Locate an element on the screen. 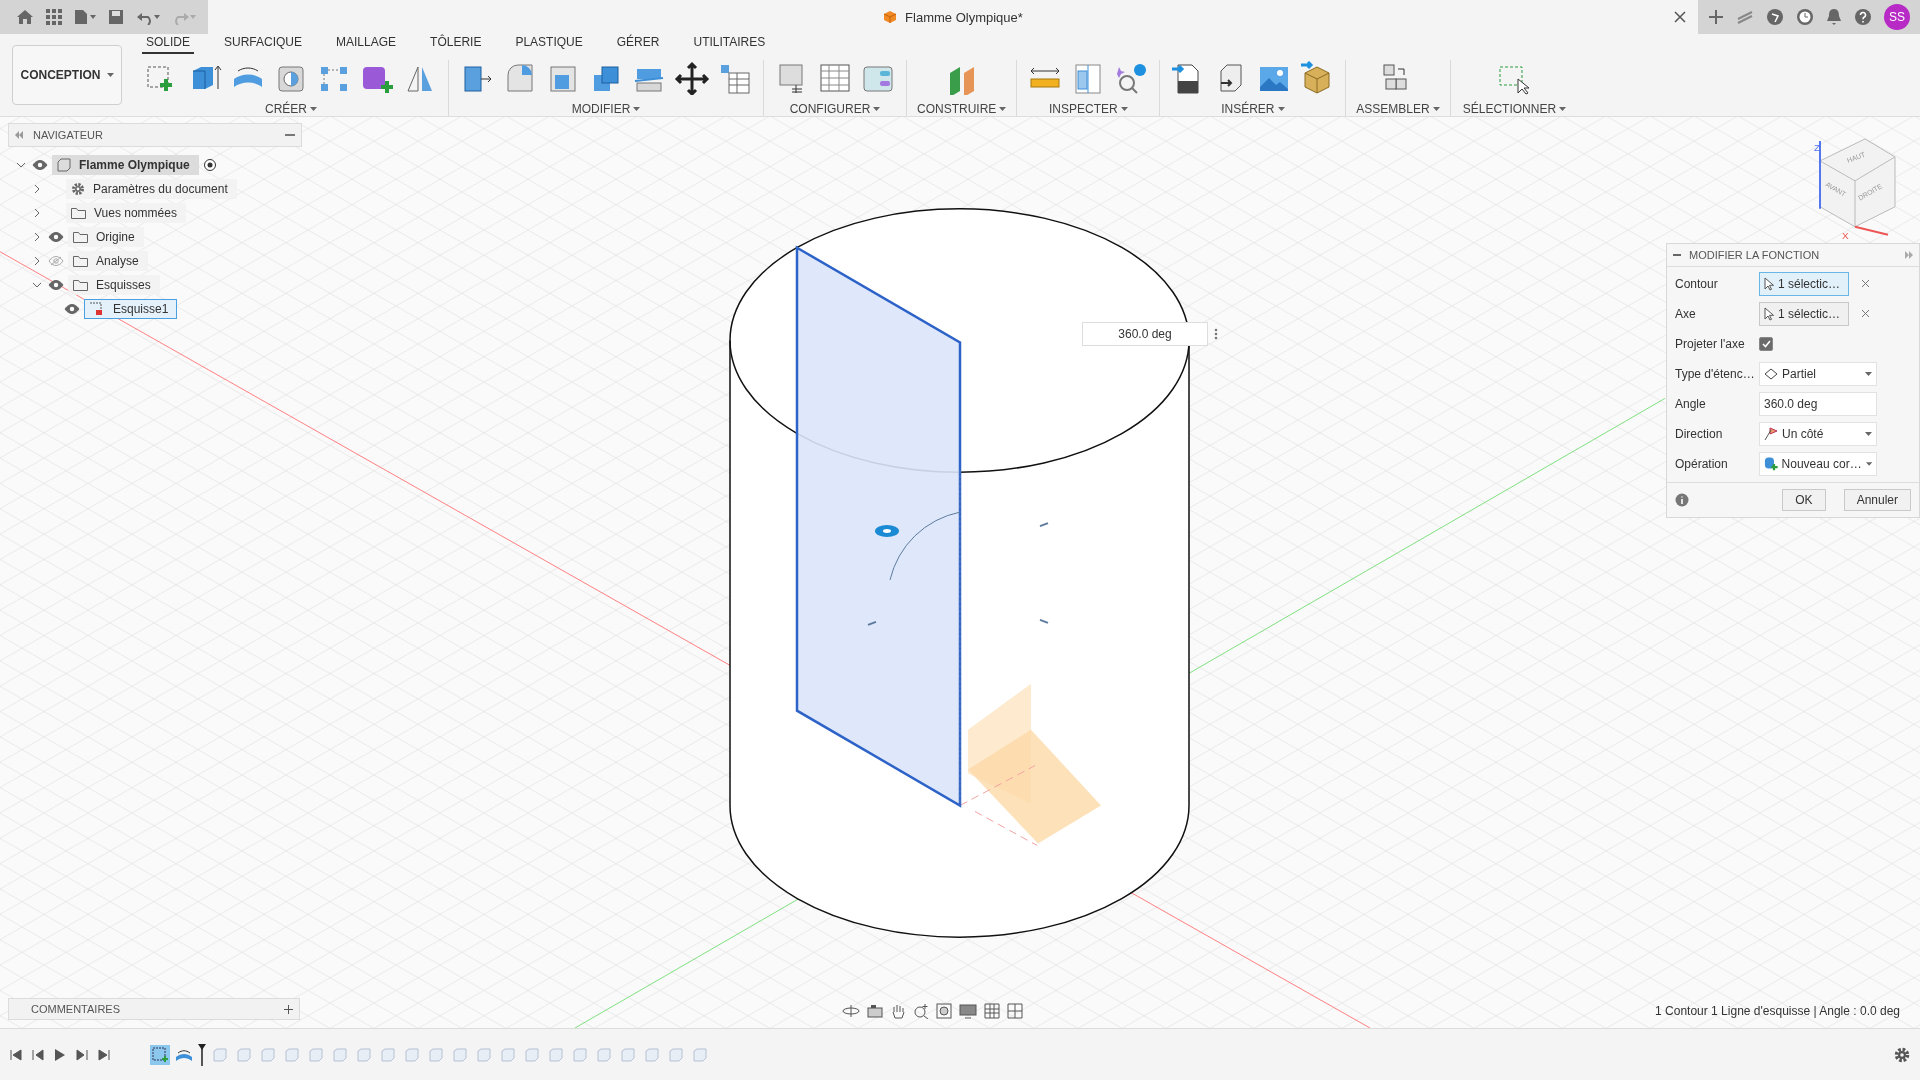  sketch-icon is located at coordinates (97, 309).